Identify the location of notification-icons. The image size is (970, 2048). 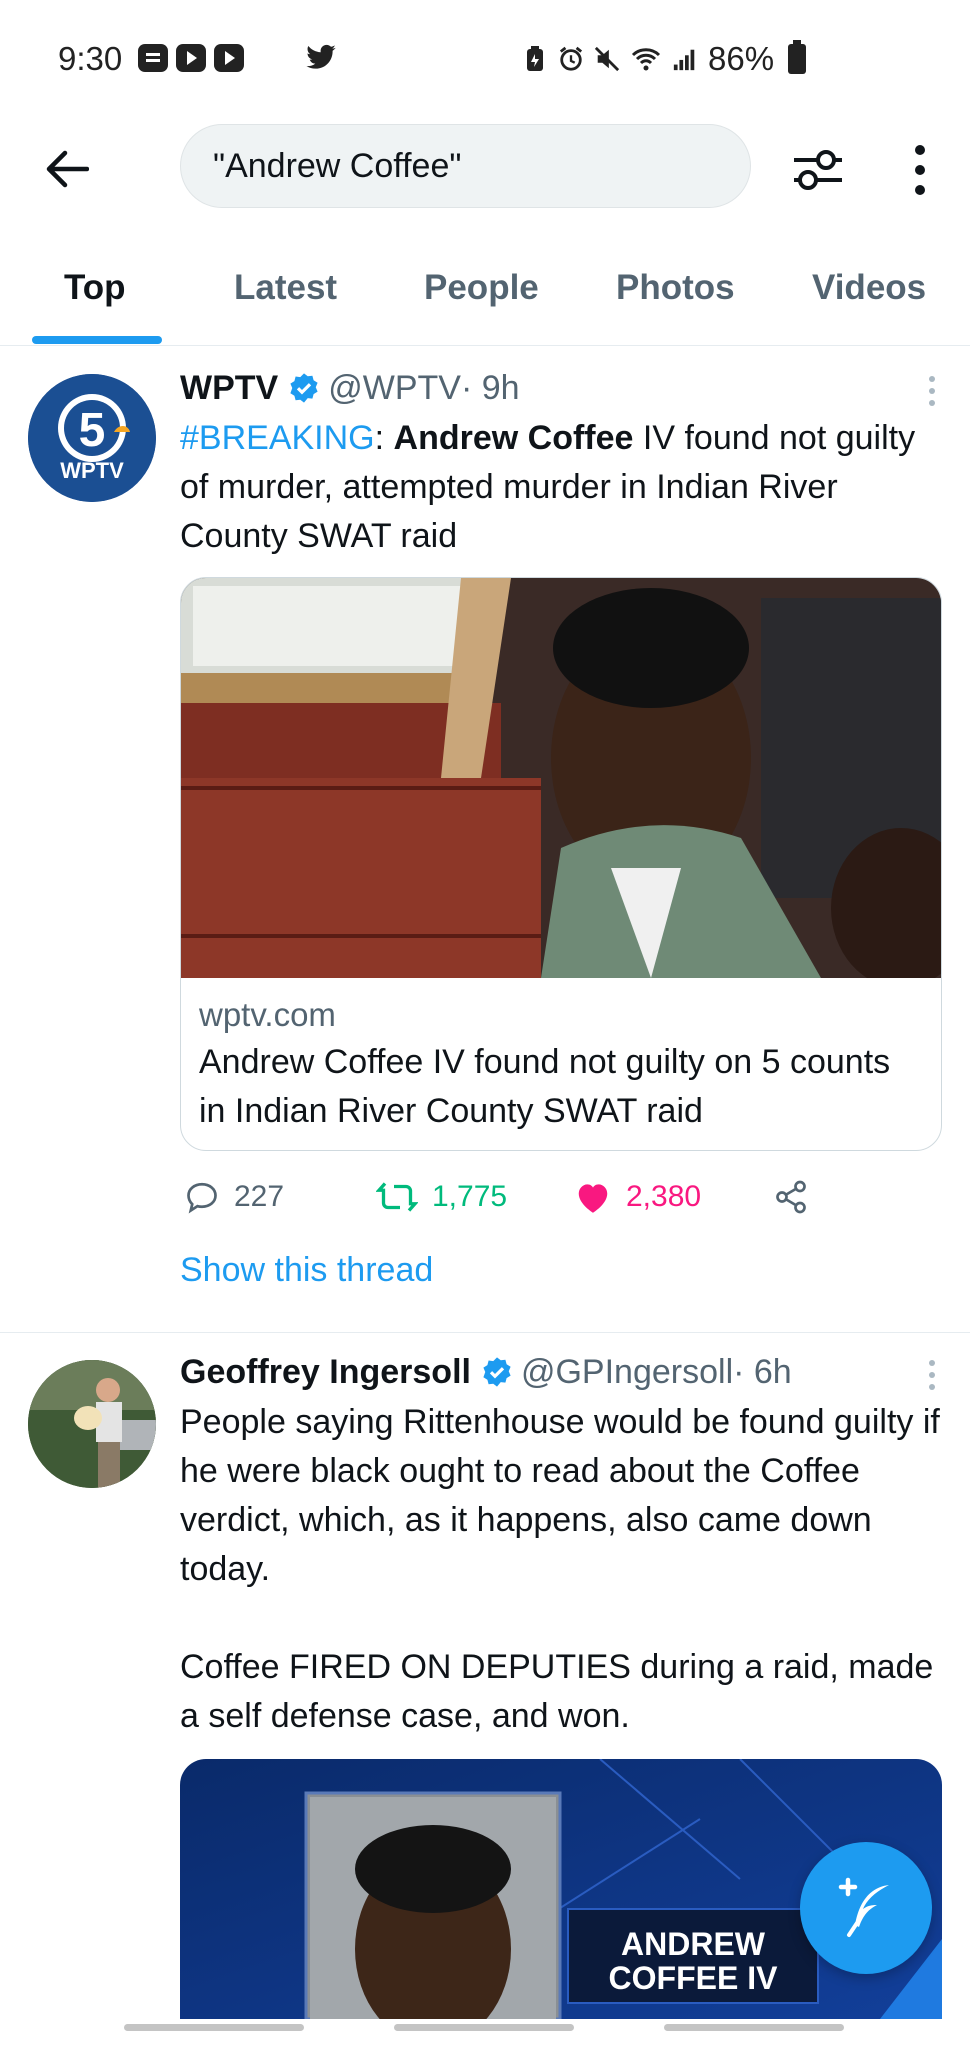
(191, 58).